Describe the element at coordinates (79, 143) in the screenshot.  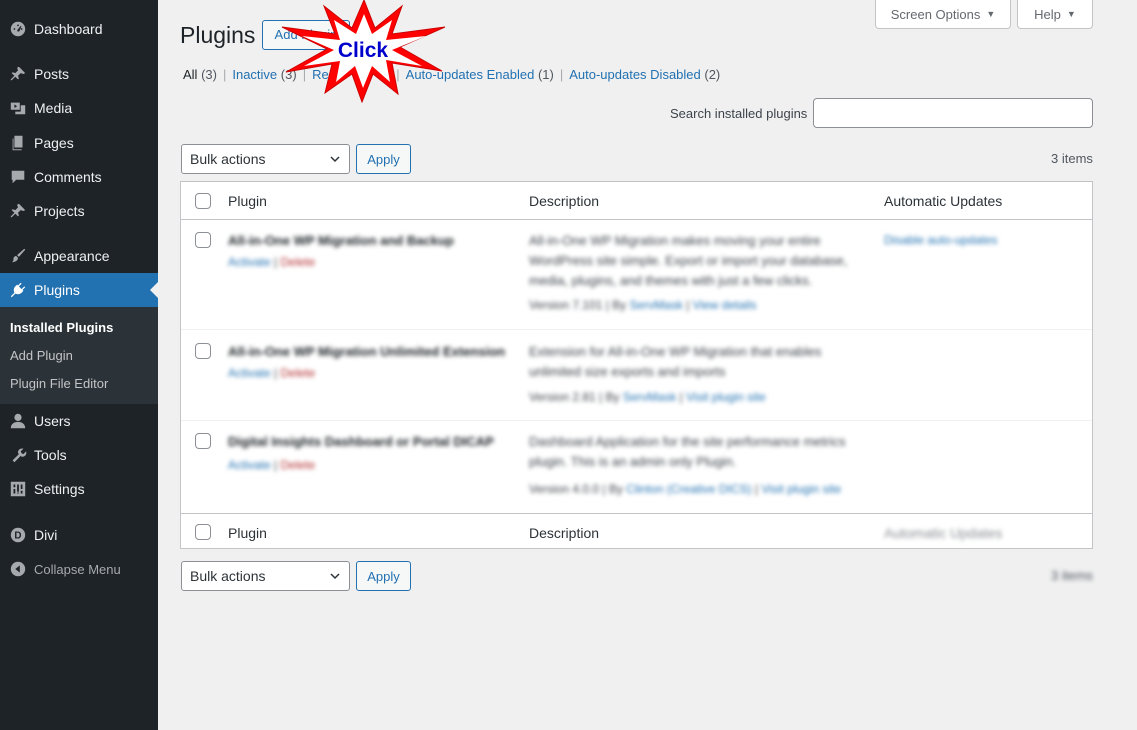
I see `menu-pages: Pages` at that location.